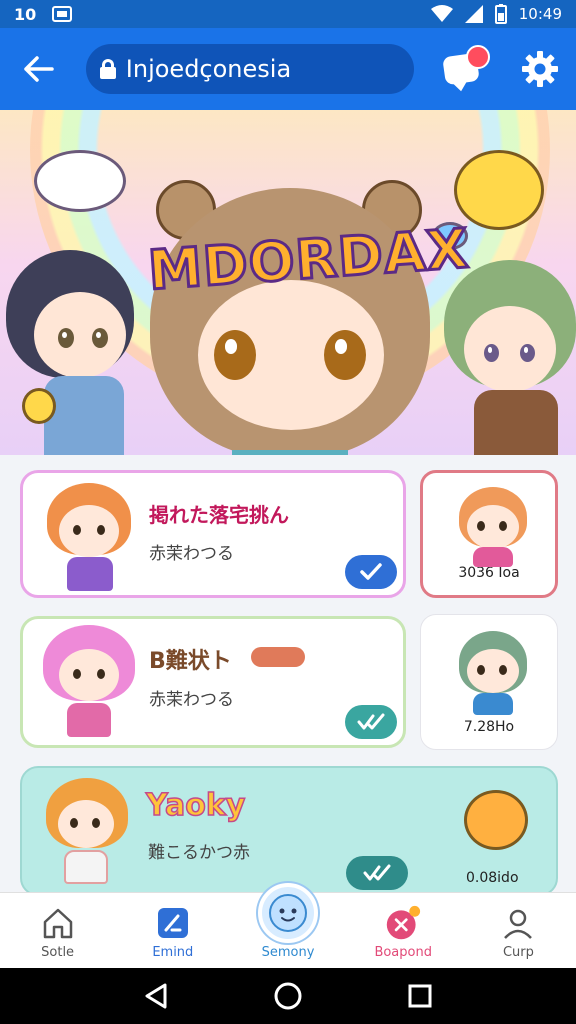 This screenshot has height=1024, width=576. I want to click on home-icon, so click(57, 923).